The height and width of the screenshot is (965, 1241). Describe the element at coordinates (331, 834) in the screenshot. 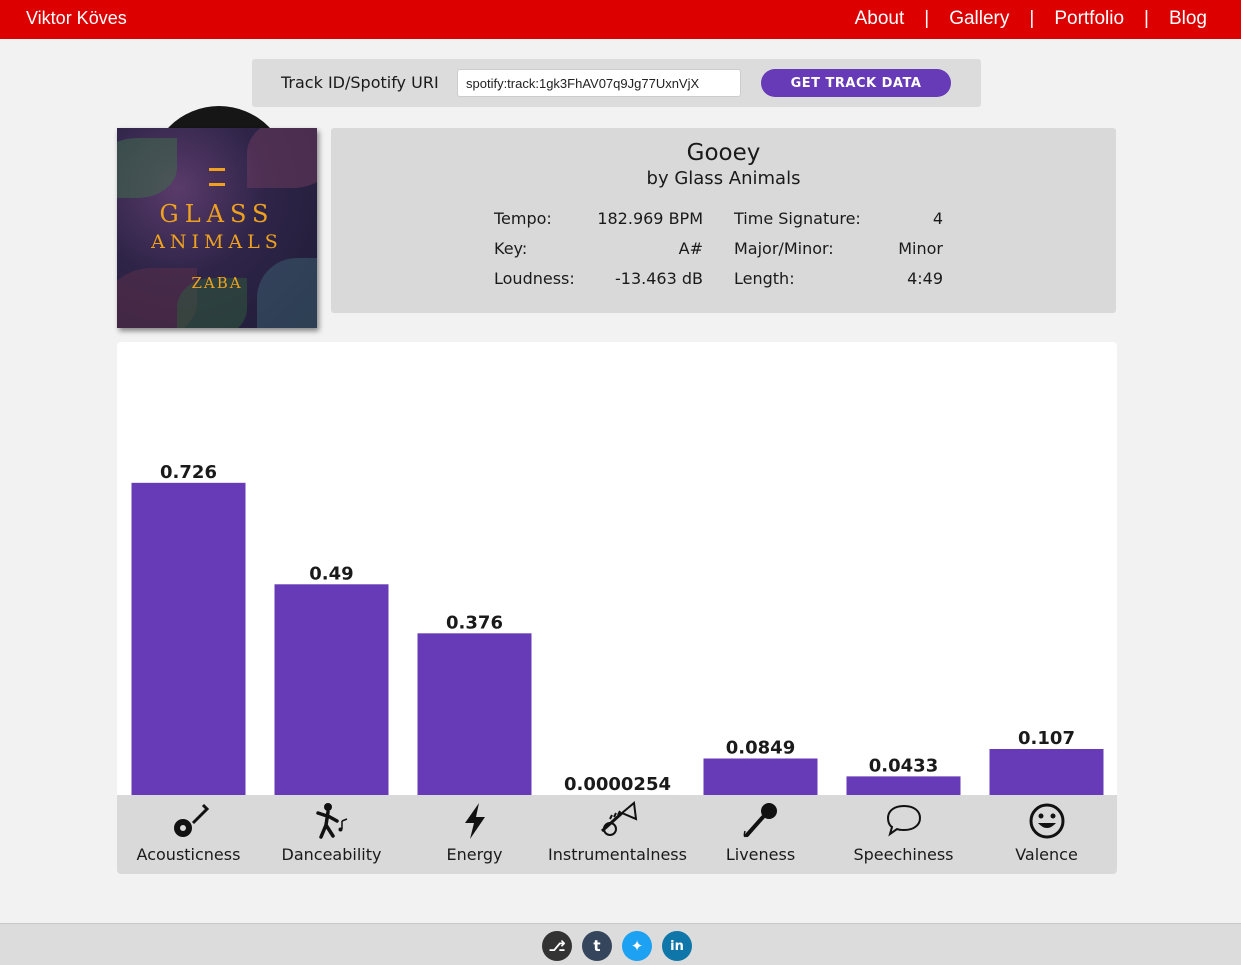

I see `feature-danceability: Danceability` at that location.